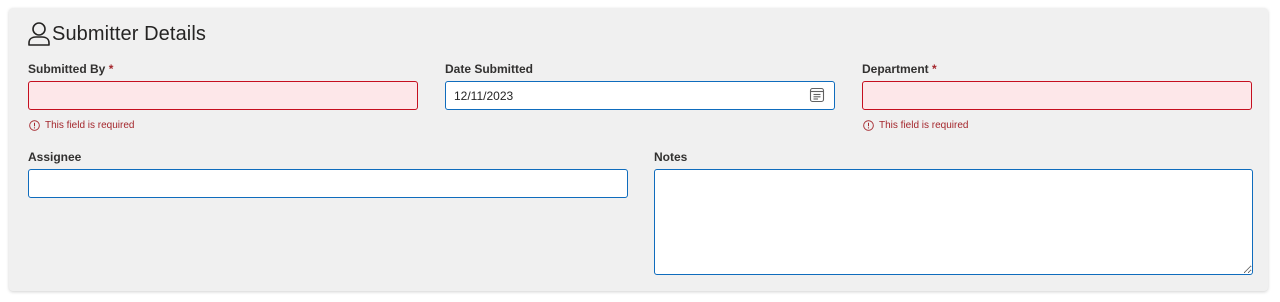 This screenshot has width=1280, height=302. I want to click on department-error: This field is required, so click(915, 125).